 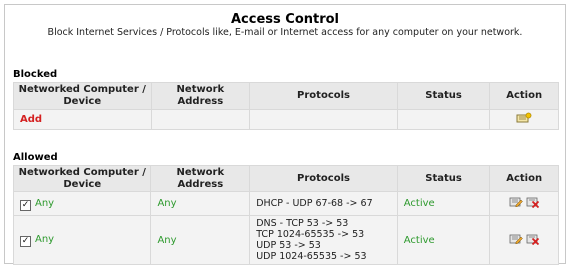 I want to click on protocol-line: DNS - TCP 53 -> 53, so click(x=302, y=223).